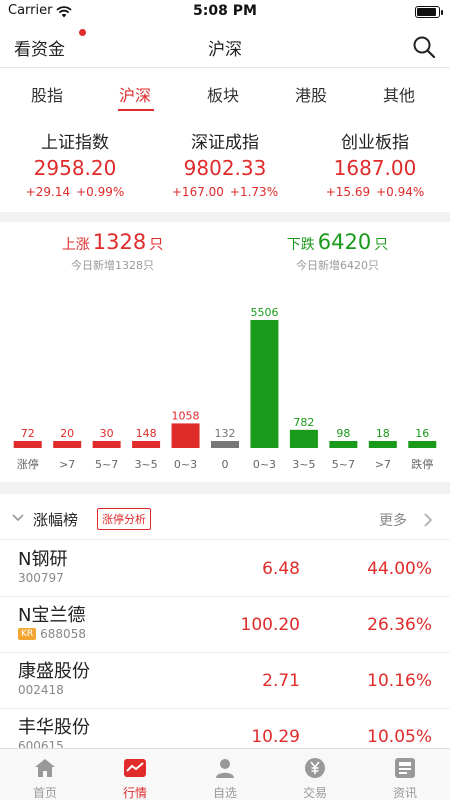 The image size is (450, 800). I want to click on clock: 5:08 PM, so click(225, 11).